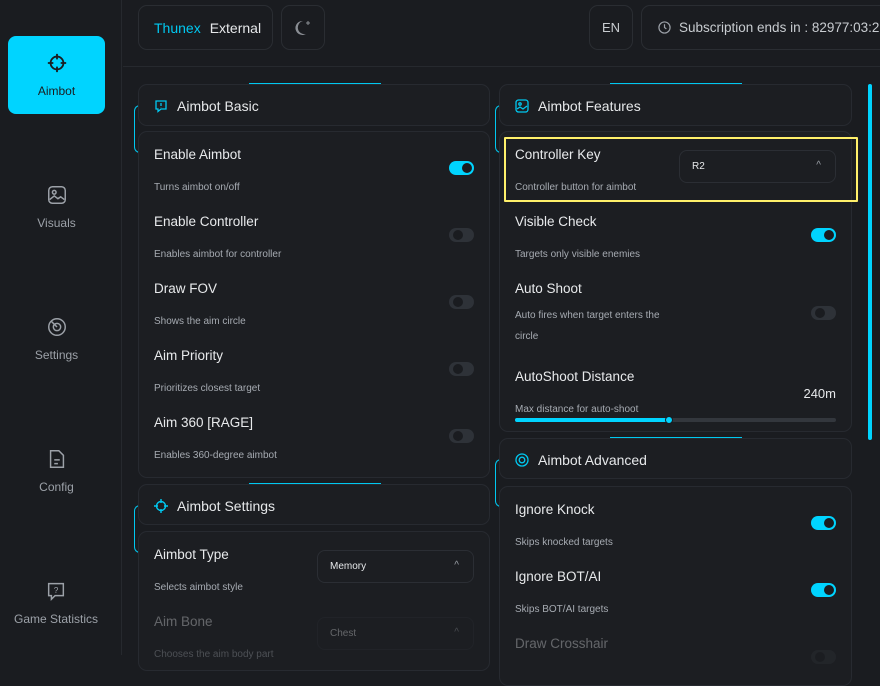 The image size is (880, 686). I want to click on setting-title: Visible Check, so click(556, 221).